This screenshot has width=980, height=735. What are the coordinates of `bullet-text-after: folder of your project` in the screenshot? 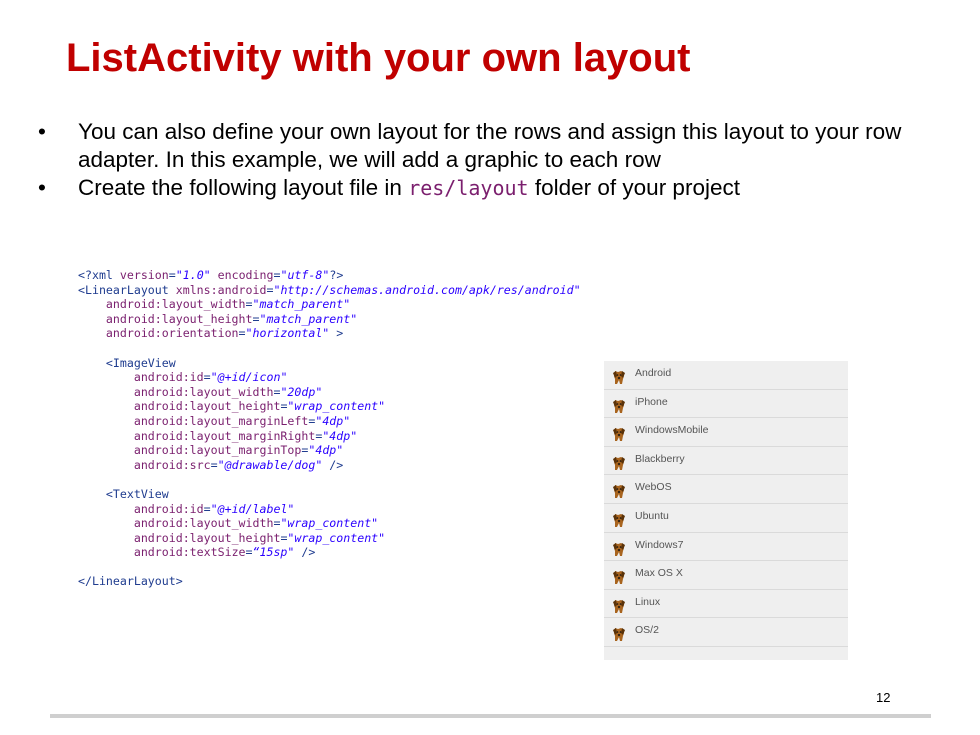 It's located at (634, 187).